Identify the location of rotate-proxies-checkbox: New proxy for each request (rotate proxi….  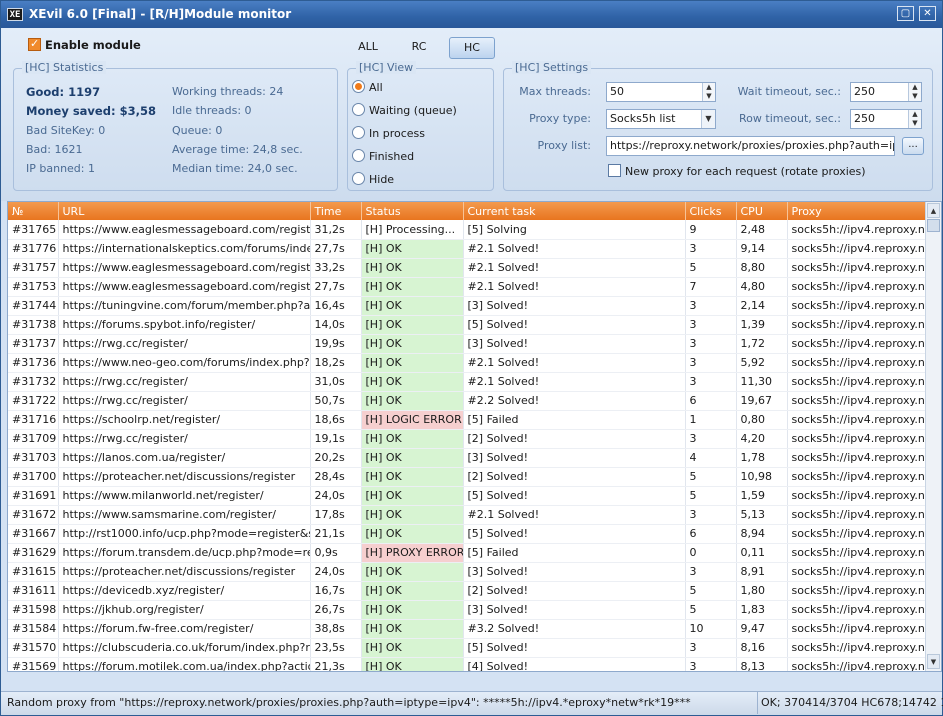
(737, 171).